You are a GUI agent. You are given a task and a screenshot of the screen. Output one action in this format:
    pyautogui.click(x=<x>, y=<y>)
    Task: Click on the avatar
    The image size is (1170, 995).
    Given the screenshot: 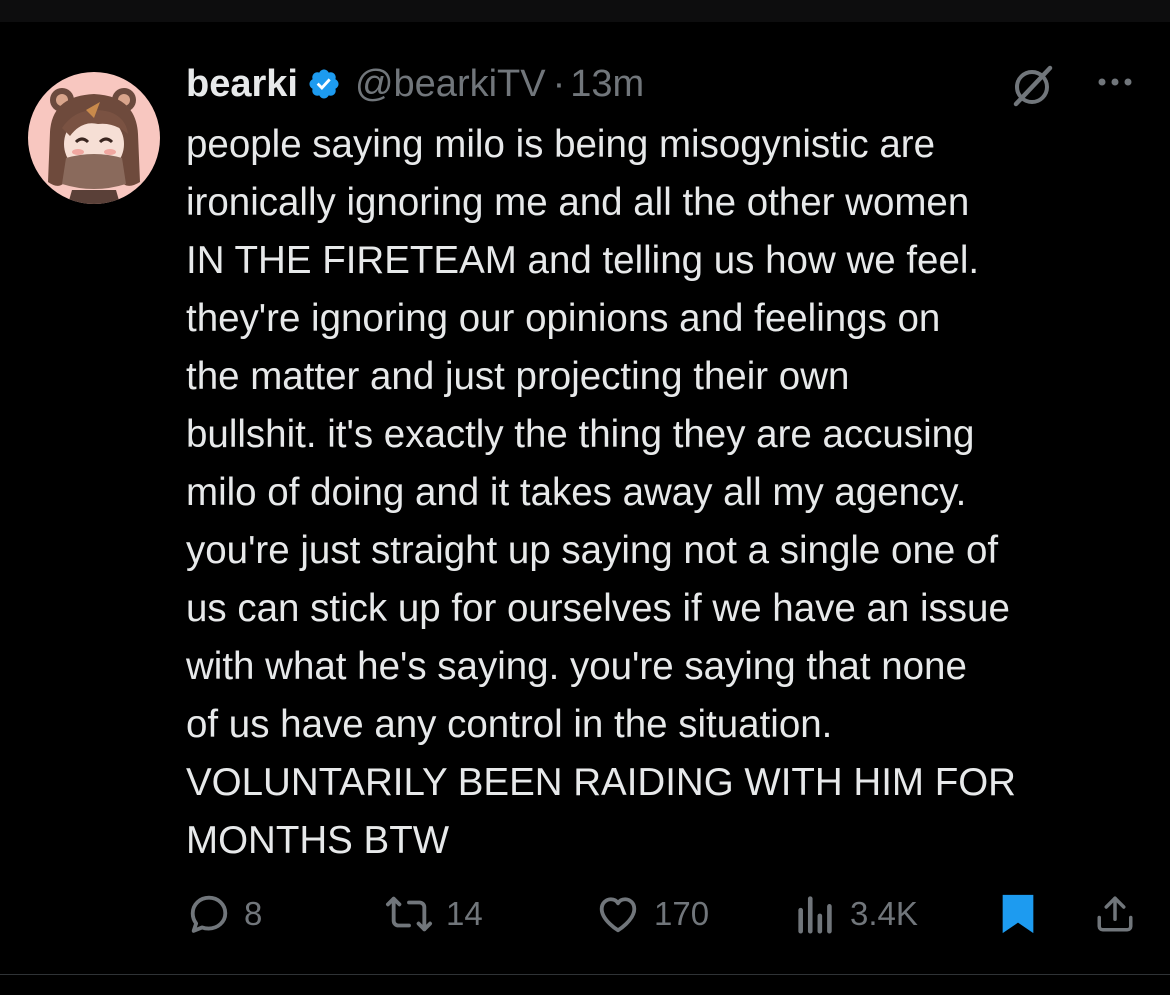 What is the action you would take?
    pyautogui.click(x=94, y=138)
    